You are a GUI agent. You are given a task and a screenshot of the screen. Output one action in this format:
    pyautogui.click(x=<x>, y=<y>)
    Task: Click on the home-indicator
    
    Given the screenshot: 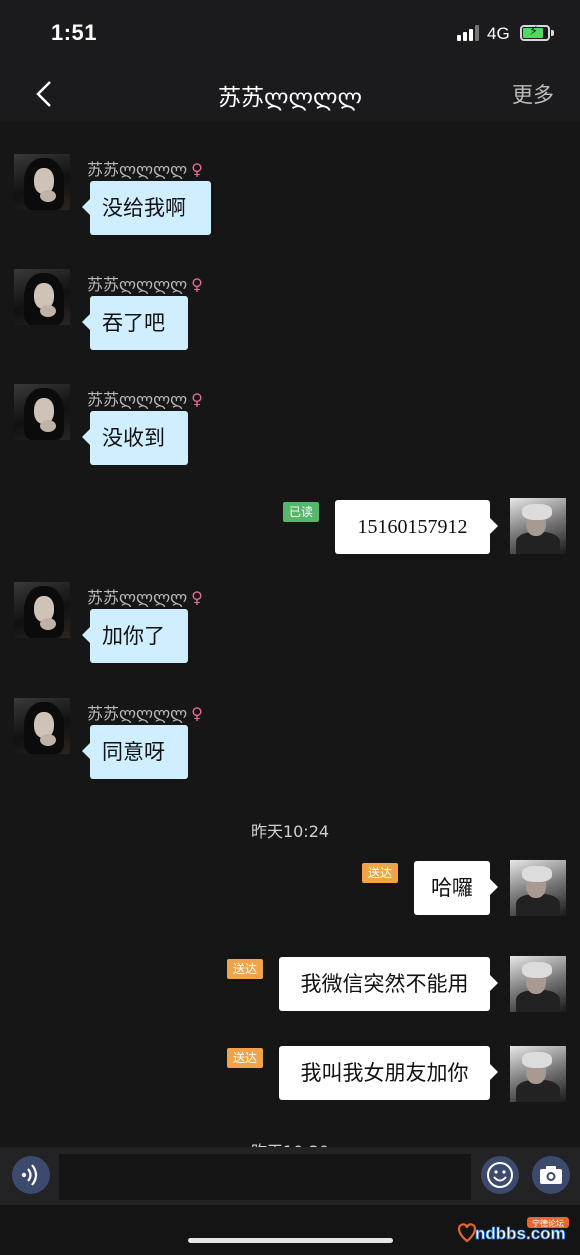 What is the action you would take?
    pyautogui.click(x=290, y=1240)
    